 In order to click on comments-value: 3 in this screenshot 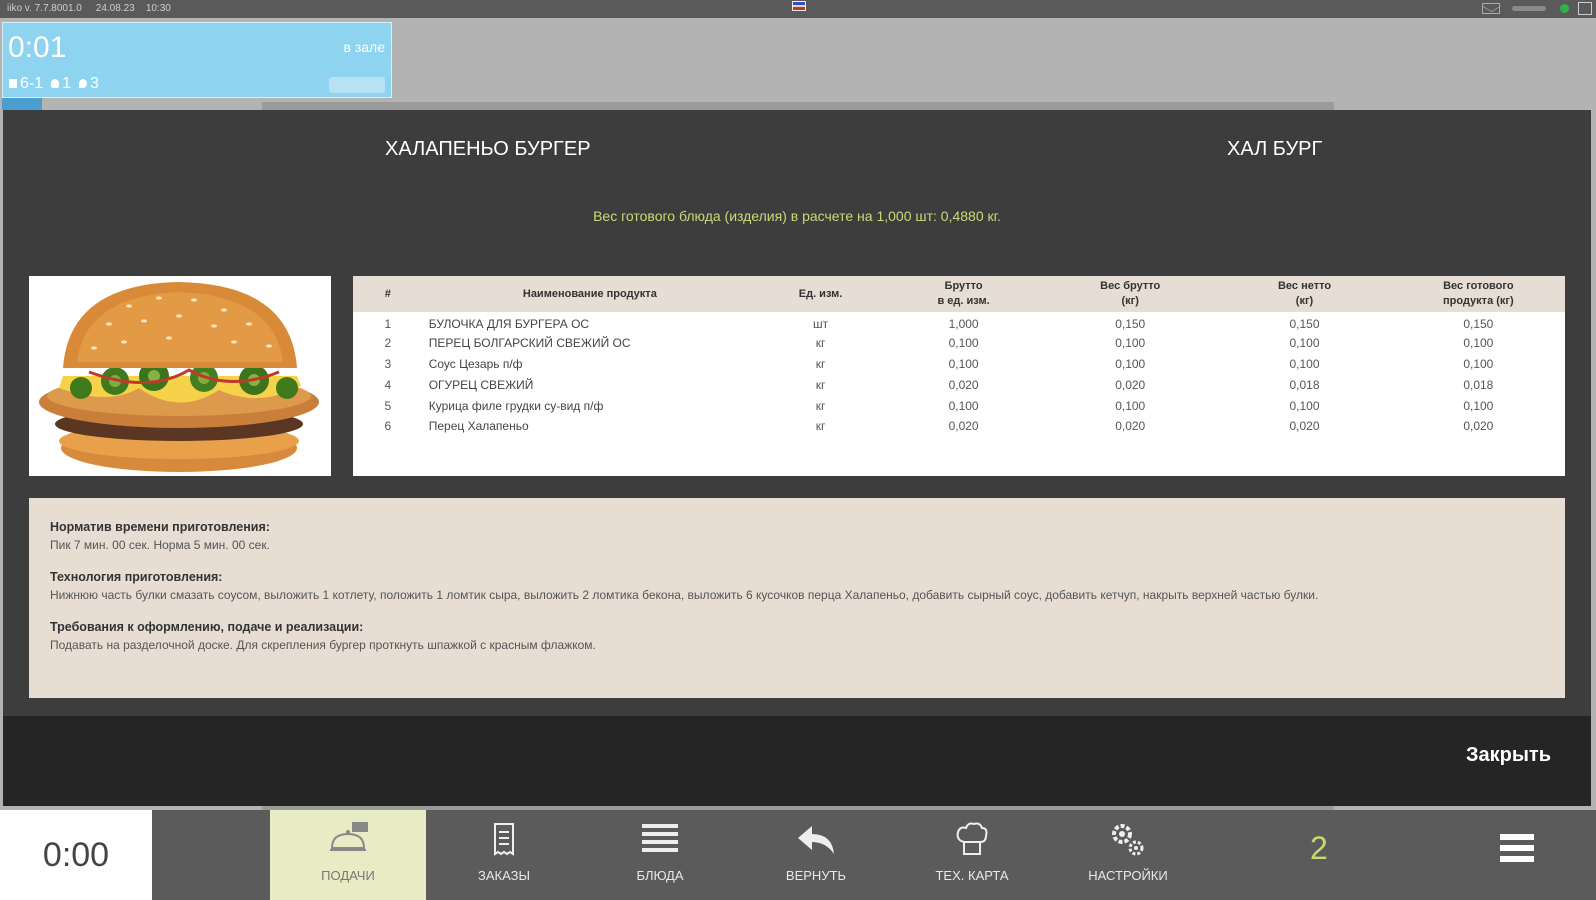, I will do `click(94, 83)`.